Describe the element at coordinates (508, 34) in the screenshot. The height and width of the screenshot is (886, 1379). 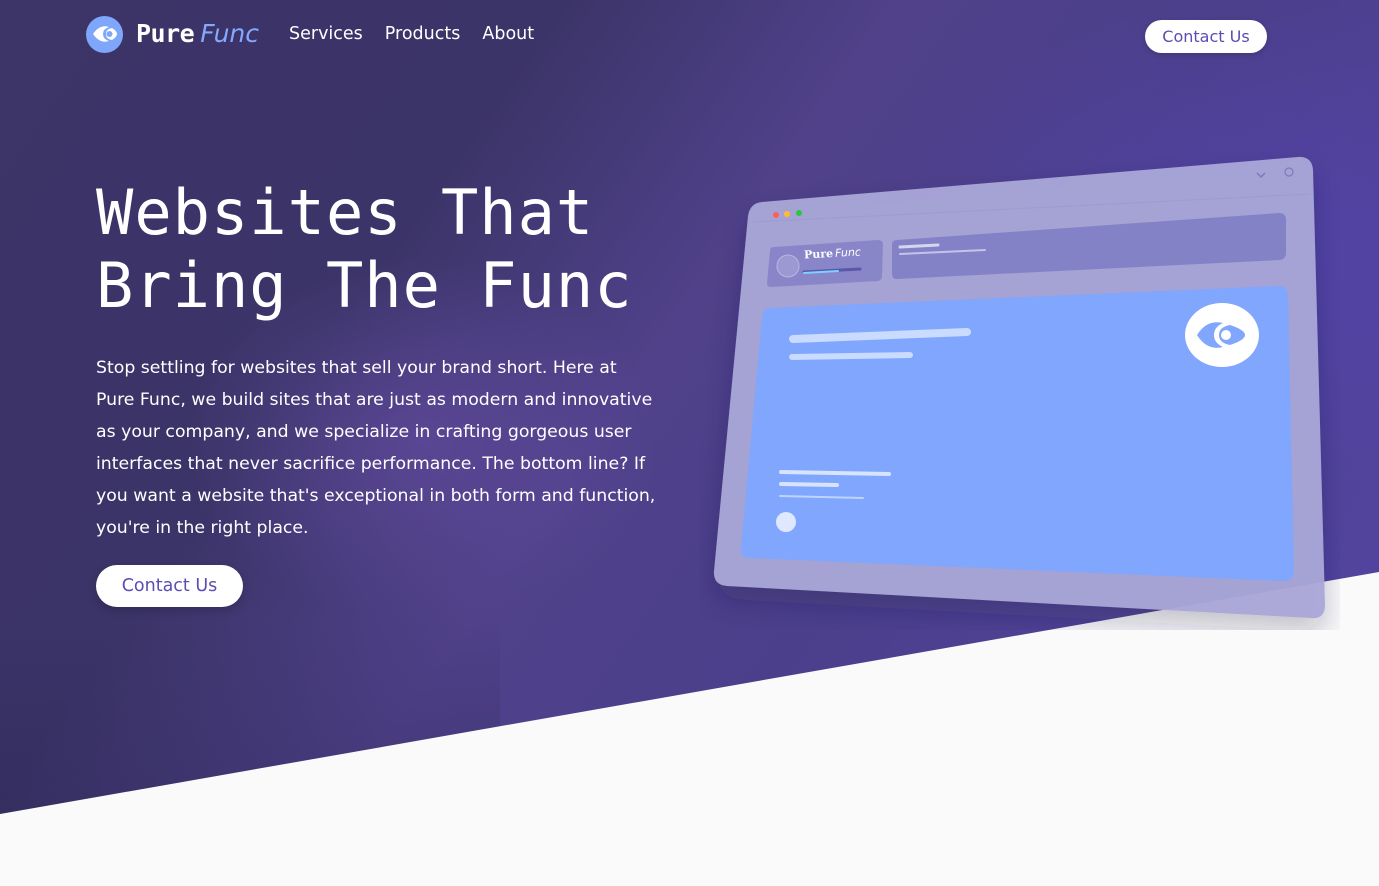
I see `nav-link-about: About` at that location.